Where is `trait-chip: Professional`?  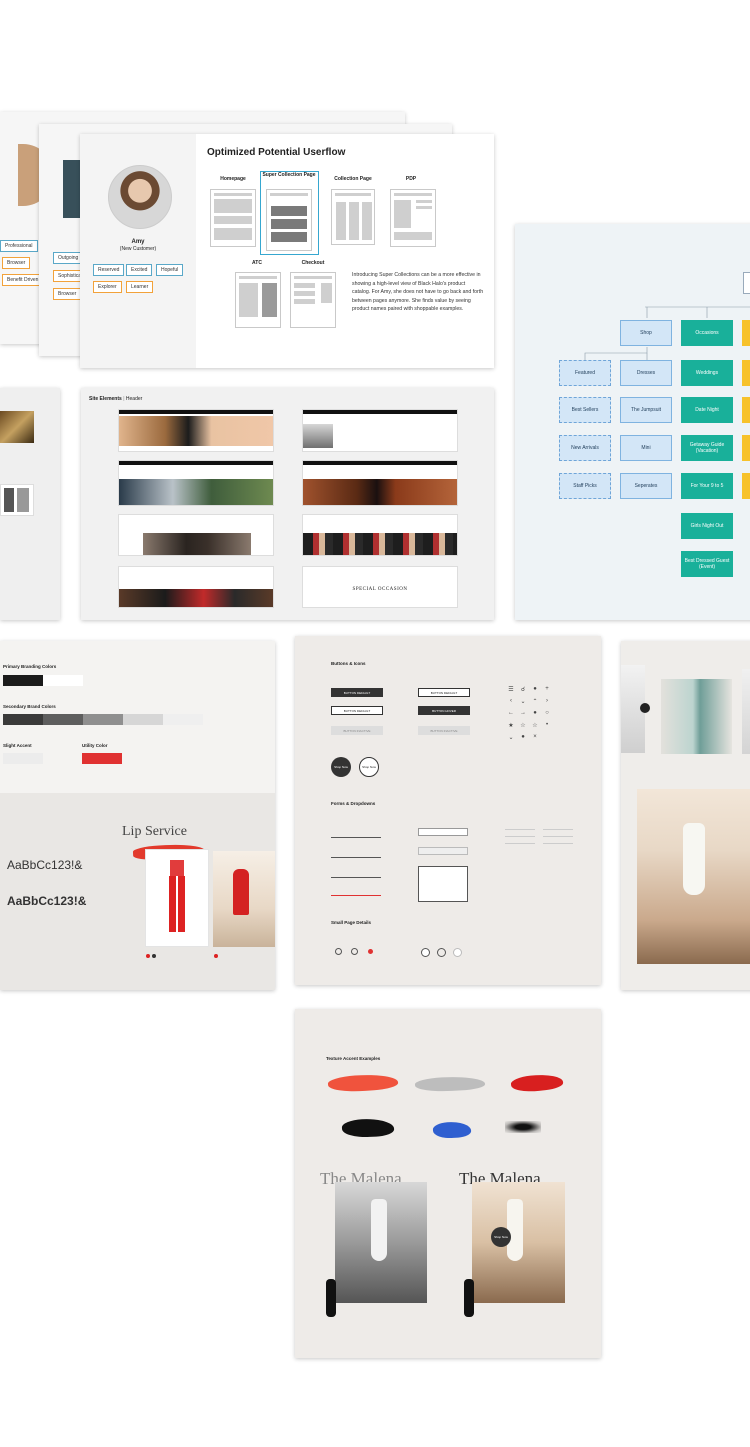 trait-chip: Professional is located at coordinates (19, 246).